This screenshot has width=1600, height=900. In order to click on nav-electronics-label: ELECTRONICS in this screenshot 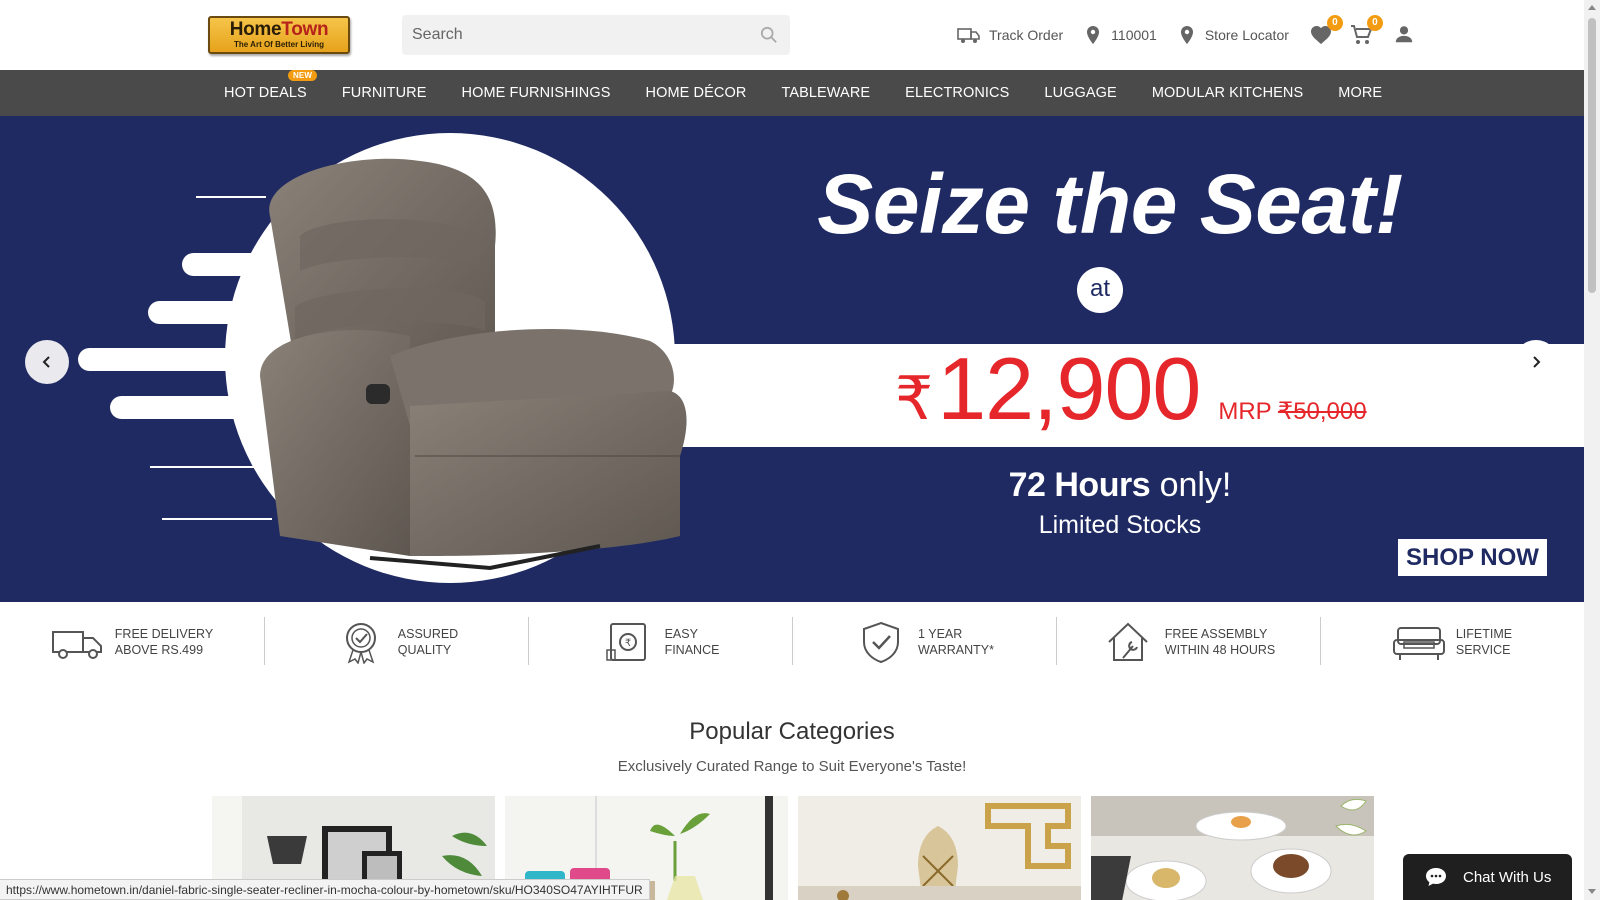, I will do `click(957, 93)`.